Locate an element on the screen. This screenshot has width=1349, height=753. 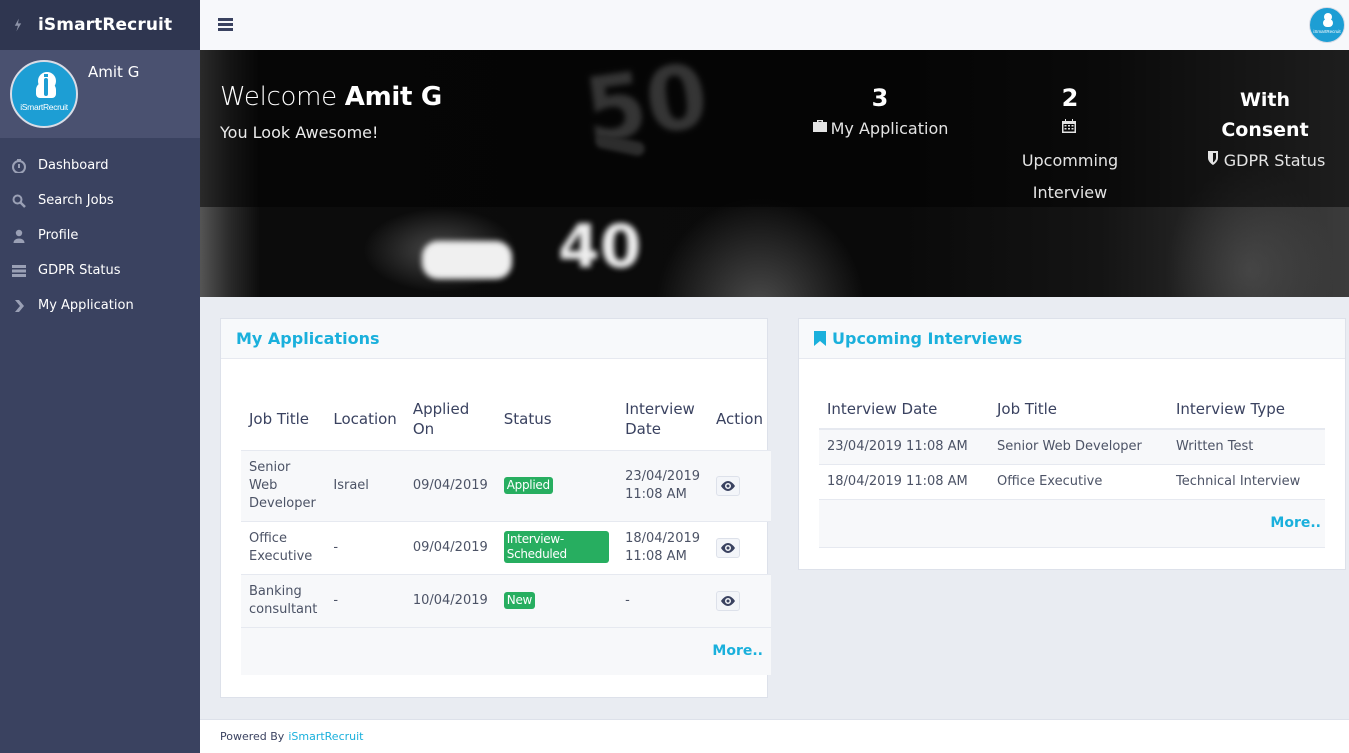
calendar-icon is located at coordinates (1070, 129).